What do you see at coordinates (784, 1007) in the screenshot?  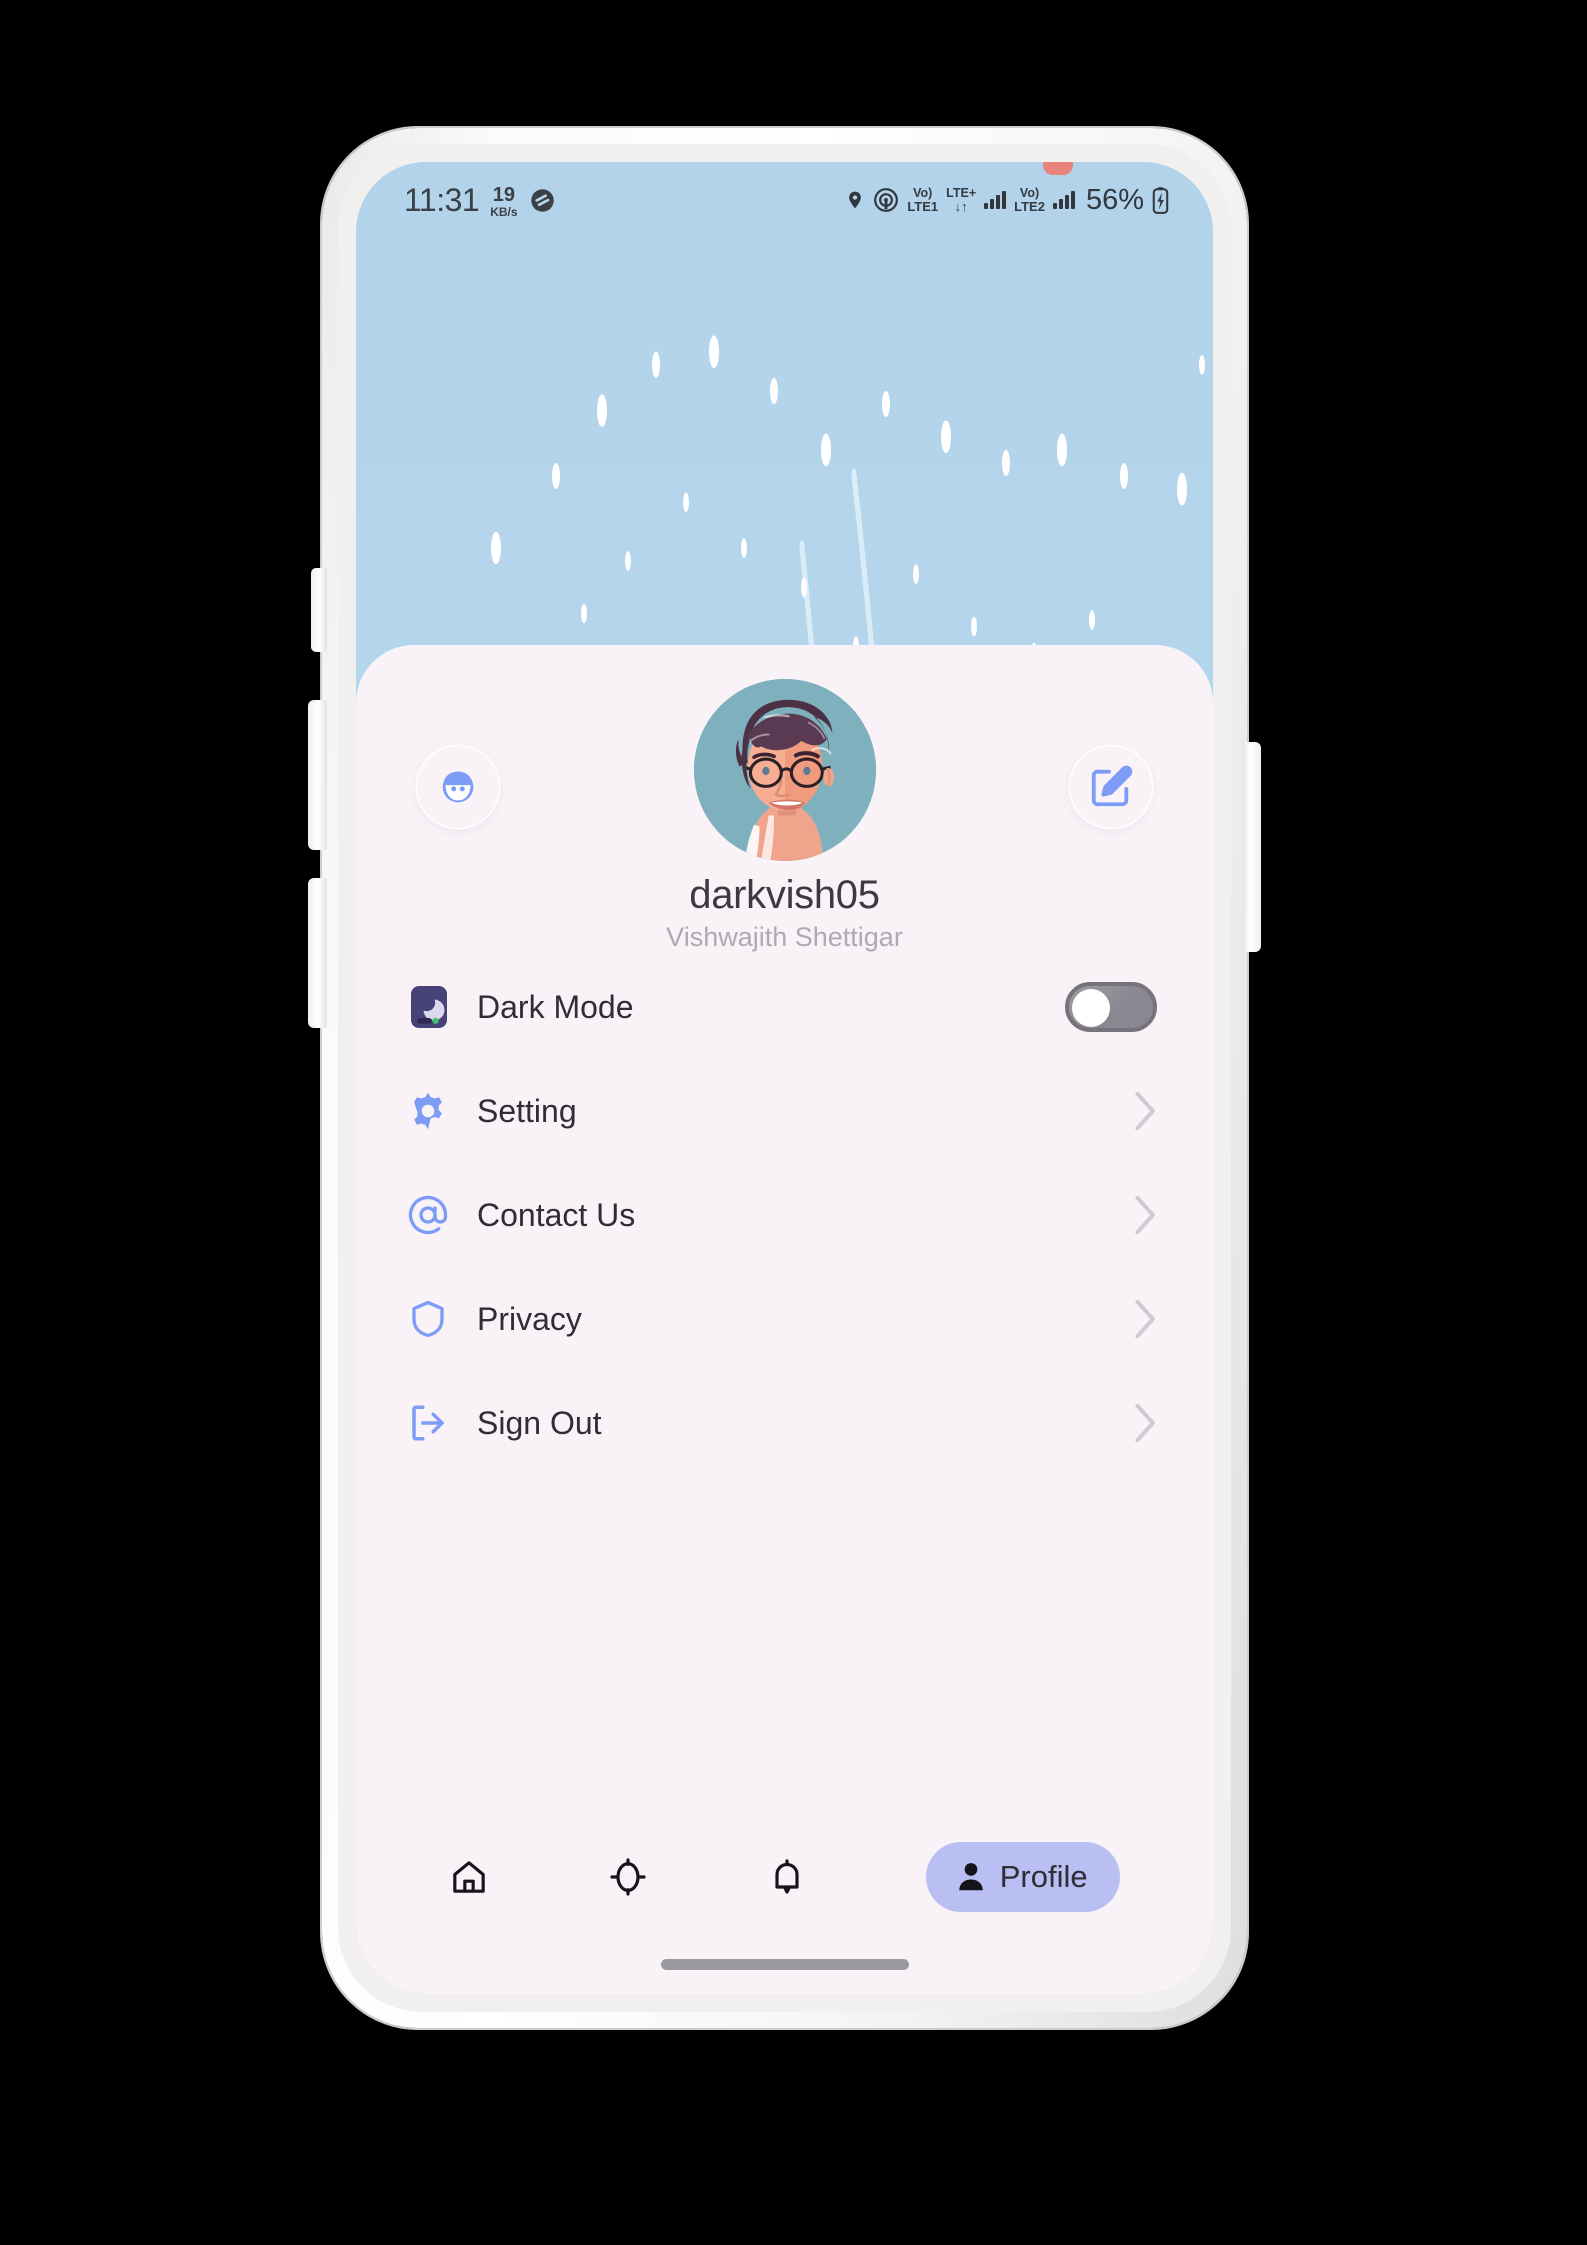 I see `menu-row-dark-mode: Dark Mode` at bounding box center [784, 1007].